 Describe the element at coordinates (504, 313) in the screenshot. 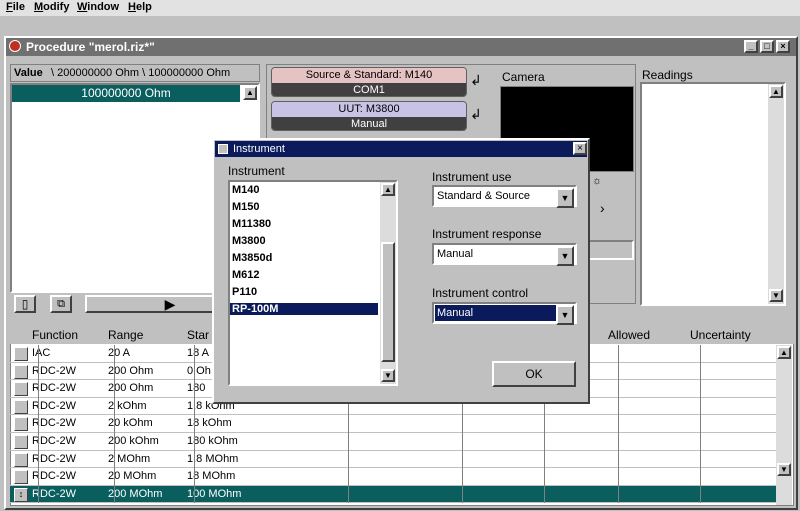

I see `instrument-control-combo: Manual ▼` at that location.